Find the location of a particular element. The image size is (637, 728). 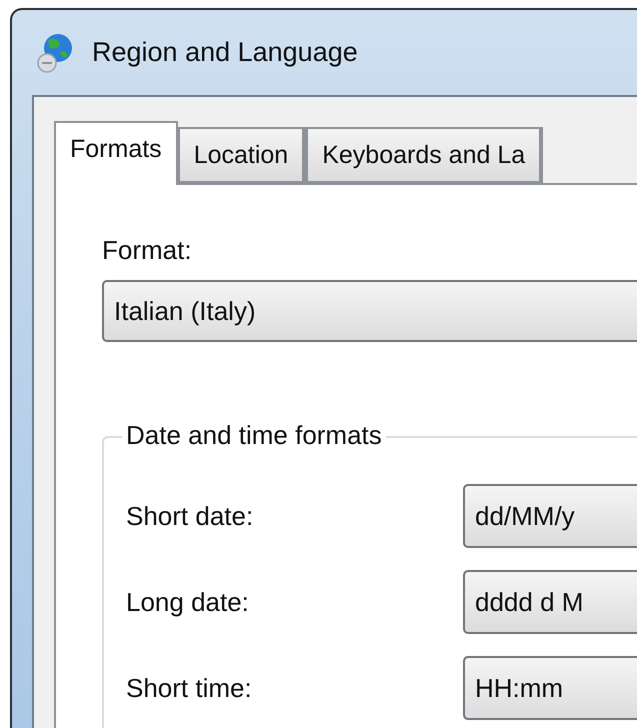

format-dropdown: dddd d M is located at coordinates (550, 602).